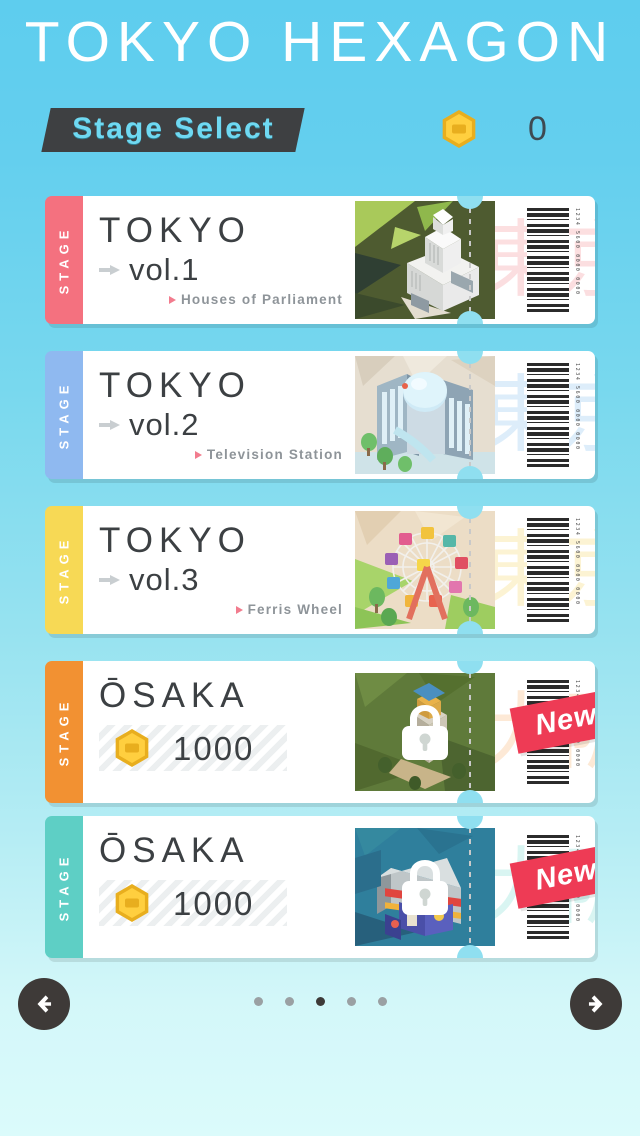 This screenshot has height=1136, width=640. What do you see at coordinates (164, 269) in the screenshot?
I see `ticket-volume: vol.1` at bounding box center [164, 269].